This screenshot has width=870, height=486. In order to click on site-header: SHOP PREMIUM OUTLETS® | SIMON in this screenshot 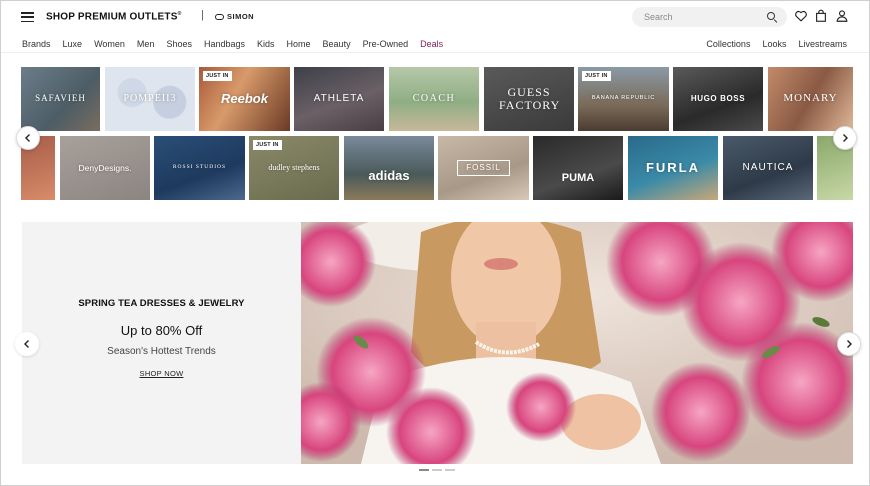, I will do `click(435, 17)`.